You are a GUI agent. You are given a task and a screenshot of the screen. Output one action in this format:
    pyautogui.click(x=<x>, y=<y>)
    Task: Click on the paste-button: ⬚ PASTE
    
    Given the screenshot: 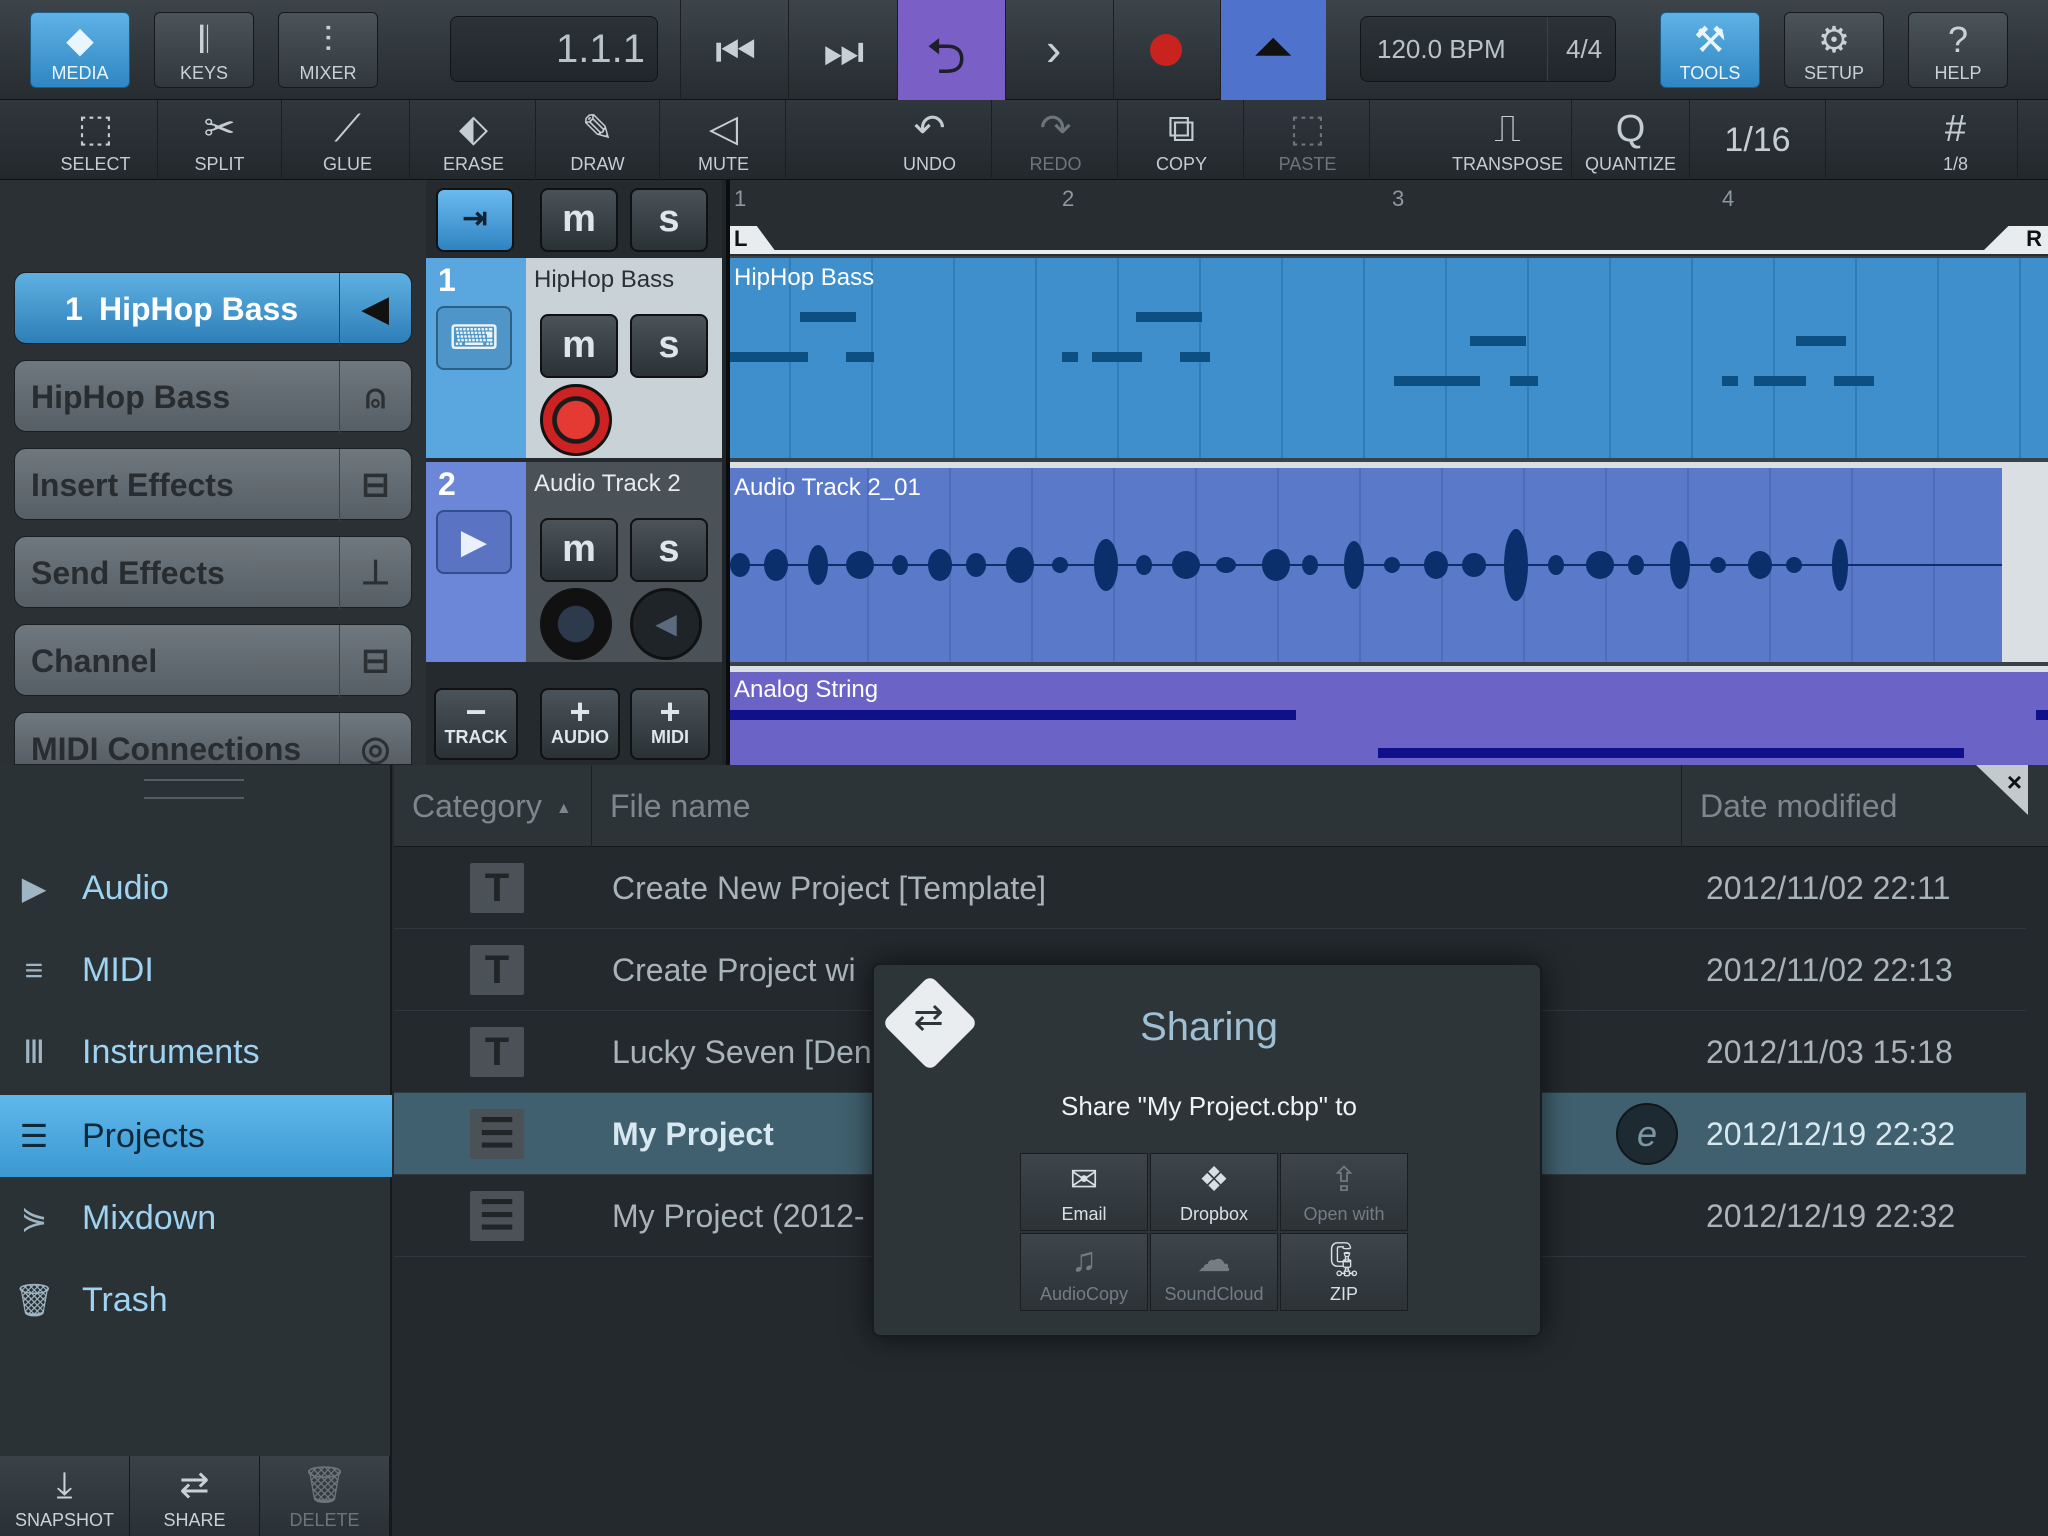 What is the action you would take?
    pyautogui.click(x=1308, y=140)
    